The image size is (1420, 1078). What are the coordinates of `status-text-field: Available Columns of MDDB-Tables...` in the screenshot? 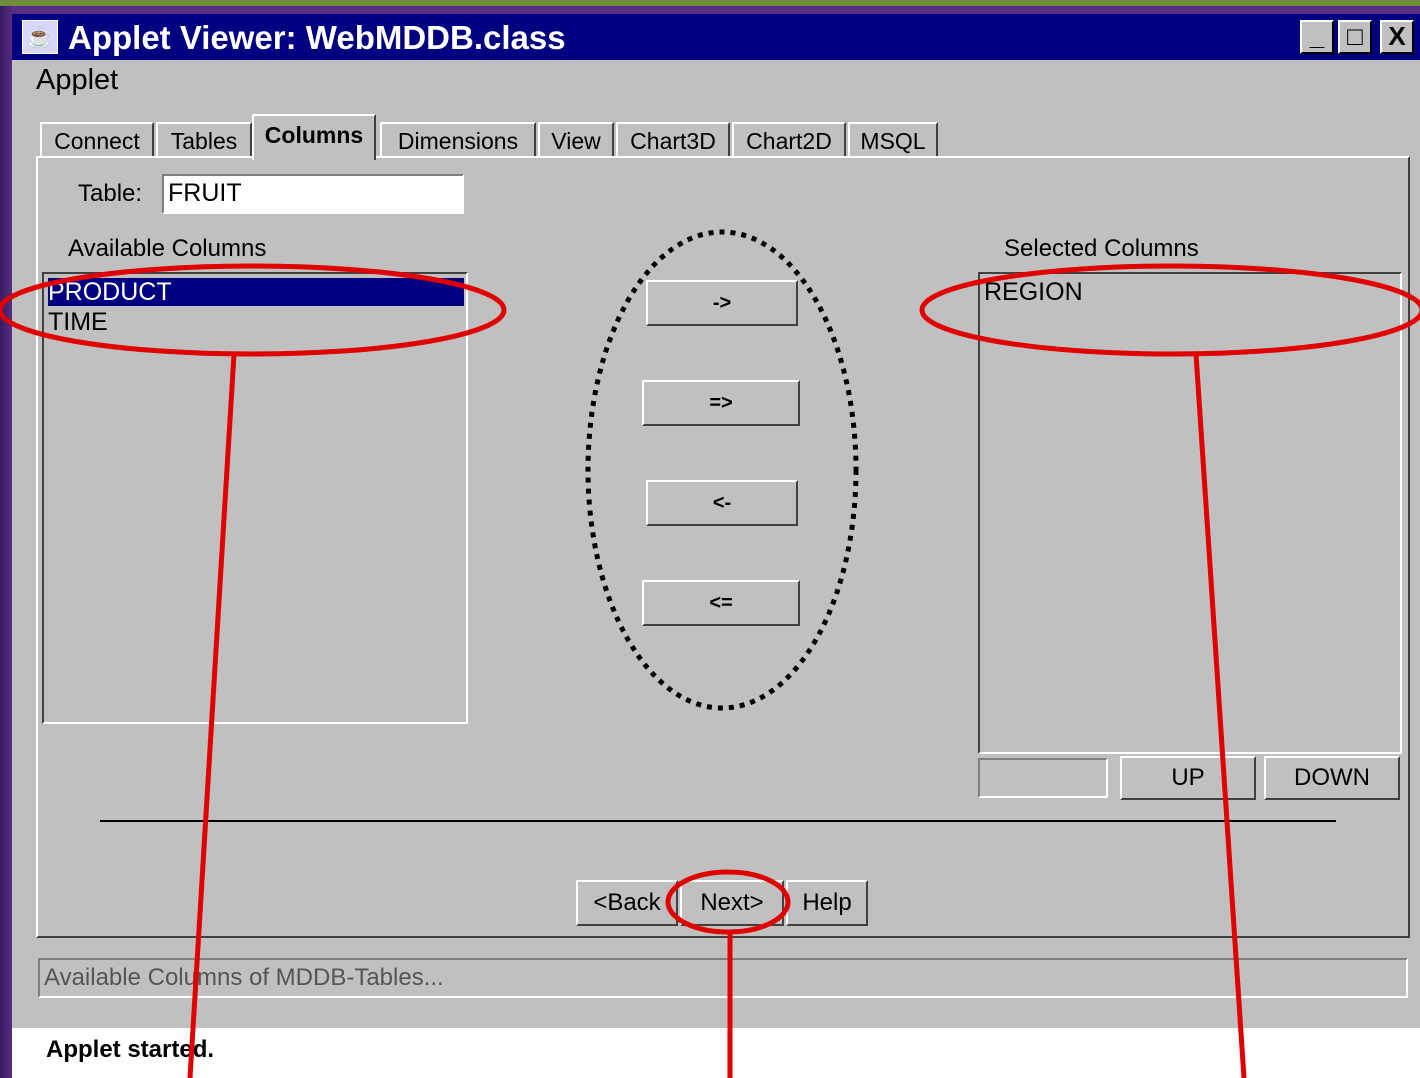 It's located at (723, 978).